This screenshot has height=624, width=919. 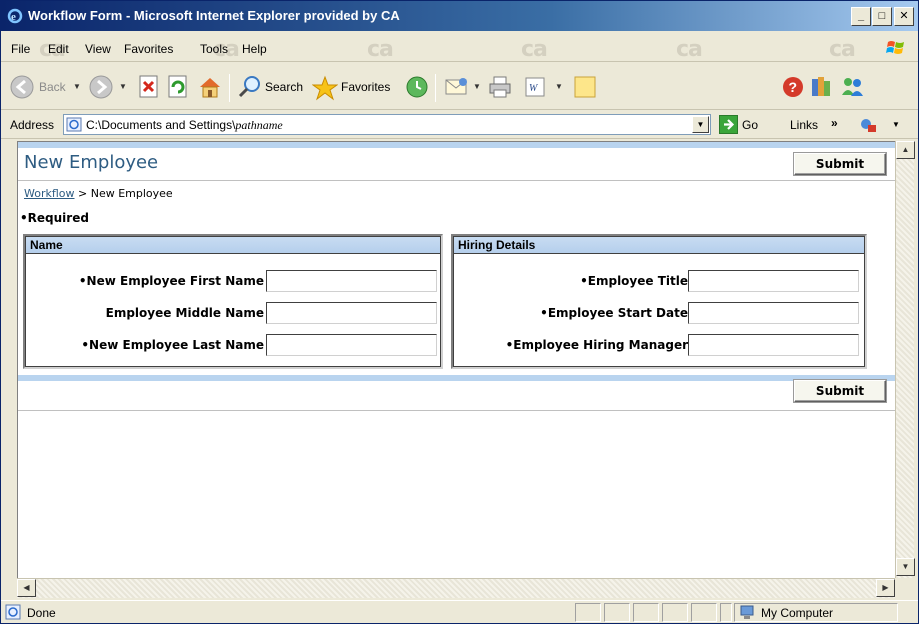 I want to click on middle-name-label: Employee Middle Name, so click(x=184, y=313).